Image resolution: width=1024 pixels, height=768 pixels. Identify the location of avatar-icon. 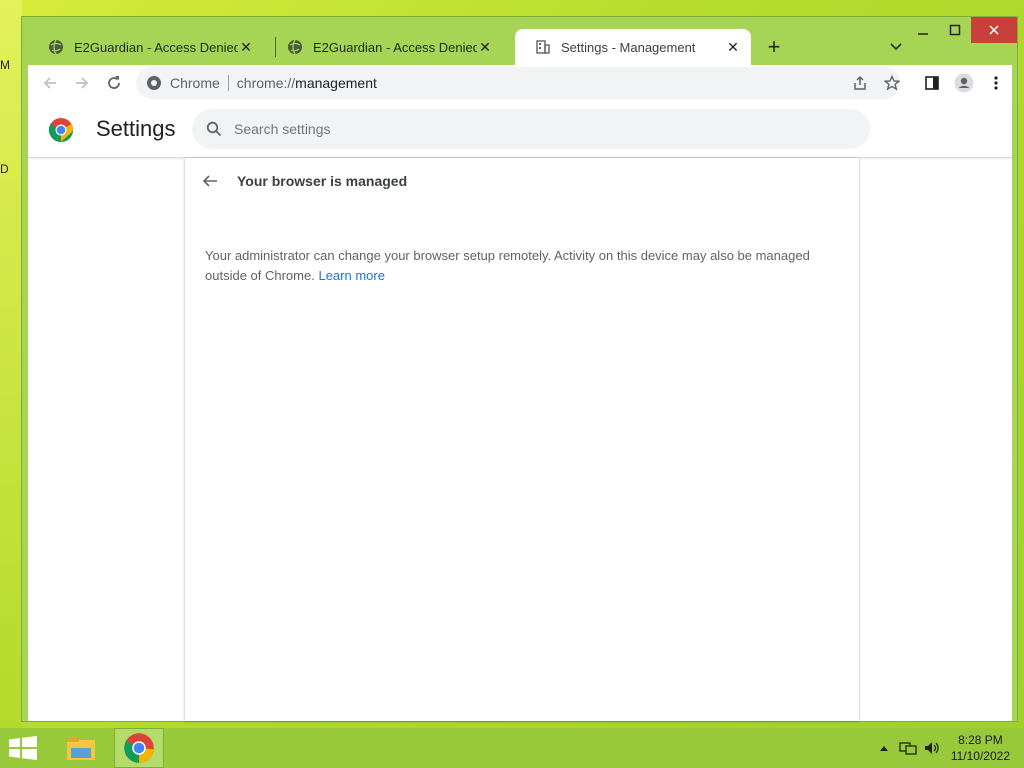
(964, 83).